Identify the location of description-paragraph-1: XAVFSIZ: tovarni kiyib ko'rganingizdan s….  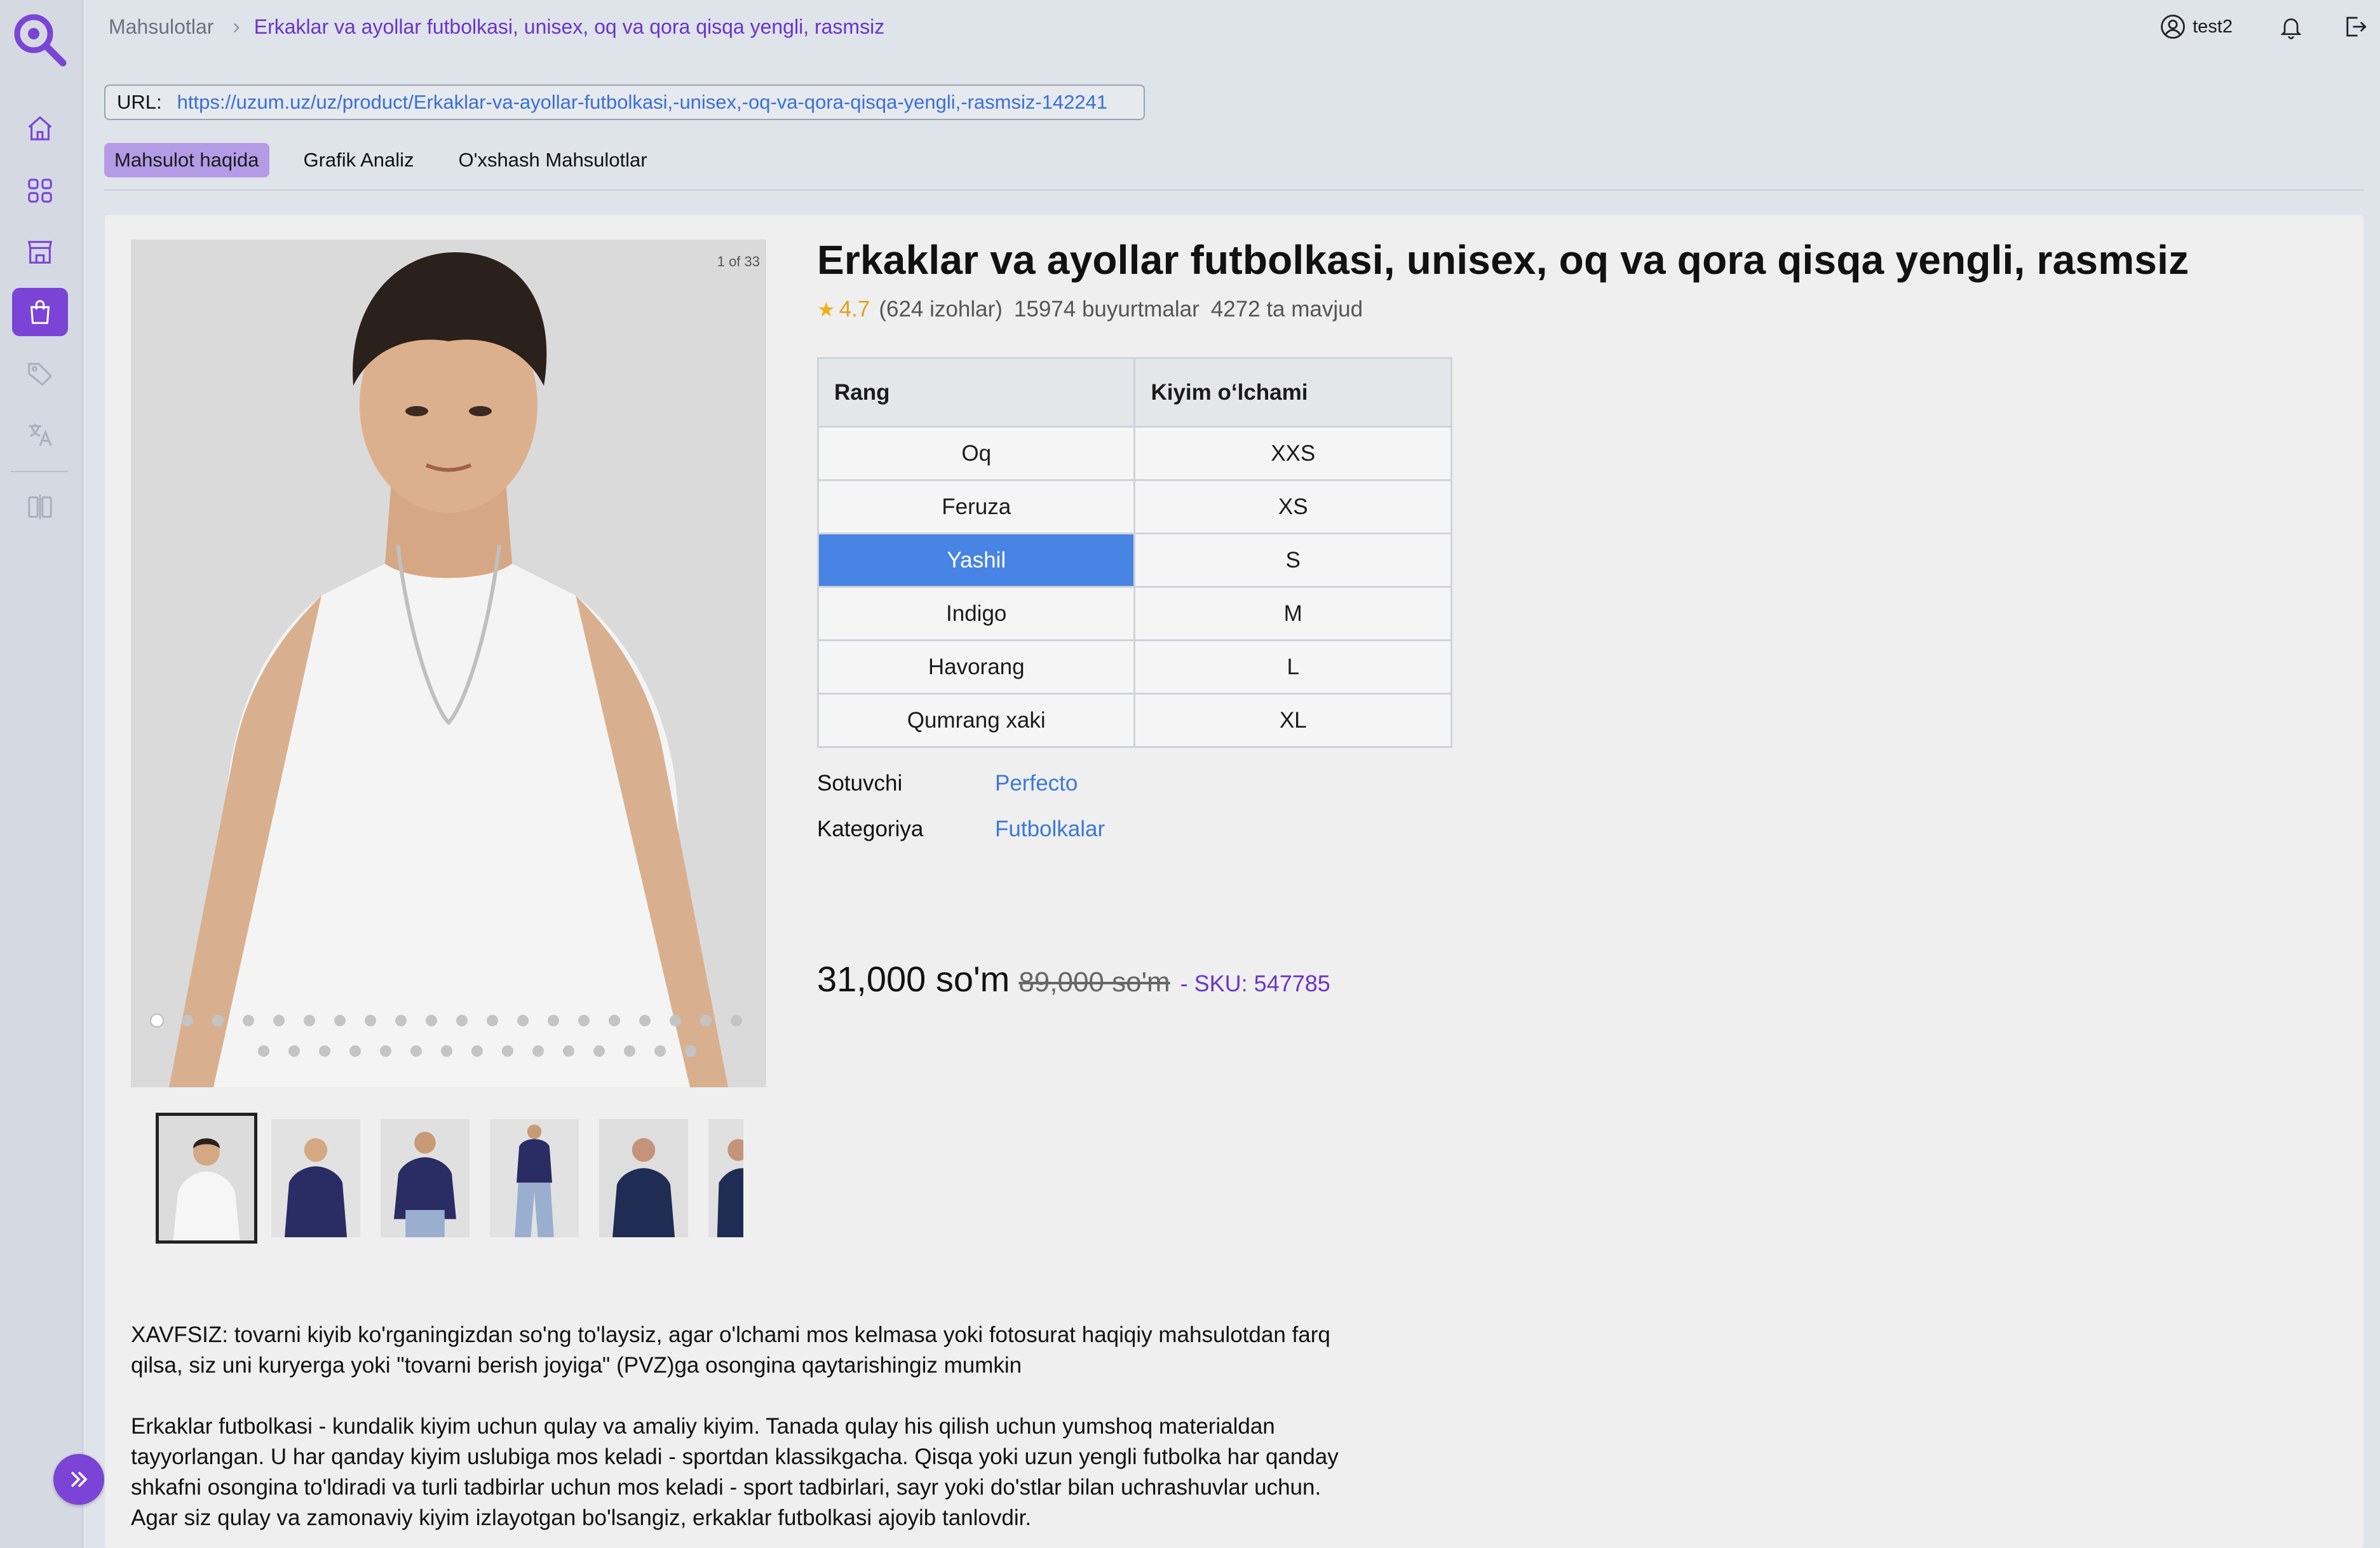
(772, 1350).